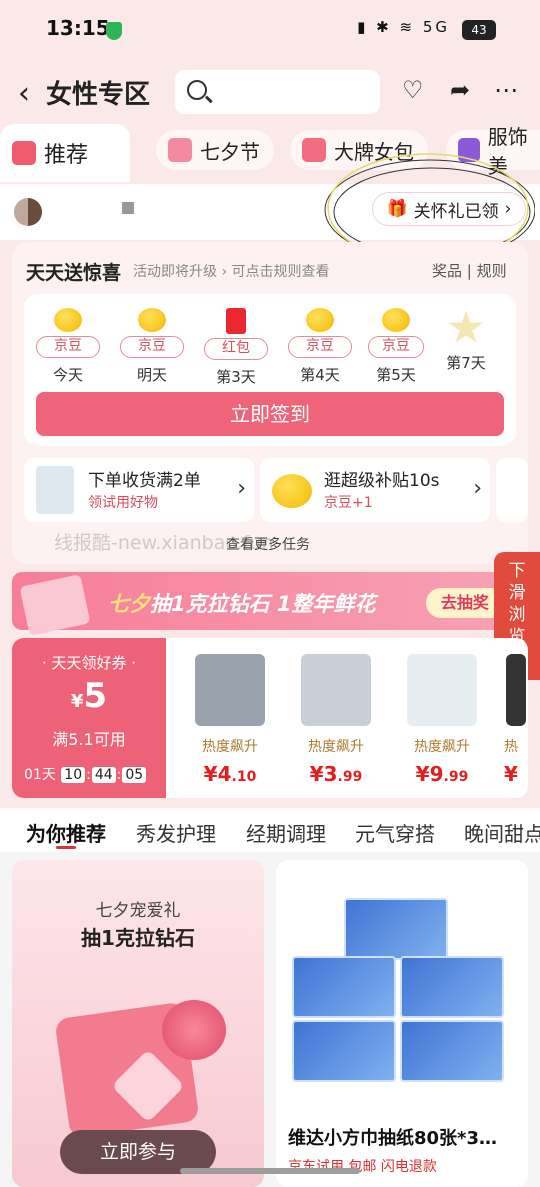 Image resolution: width=540 pixels, height=1187 pixels. What do you see at coordinates (270, 1171) in the screenshot?
I see `home-indicator` at bounding box center [270, 1171].